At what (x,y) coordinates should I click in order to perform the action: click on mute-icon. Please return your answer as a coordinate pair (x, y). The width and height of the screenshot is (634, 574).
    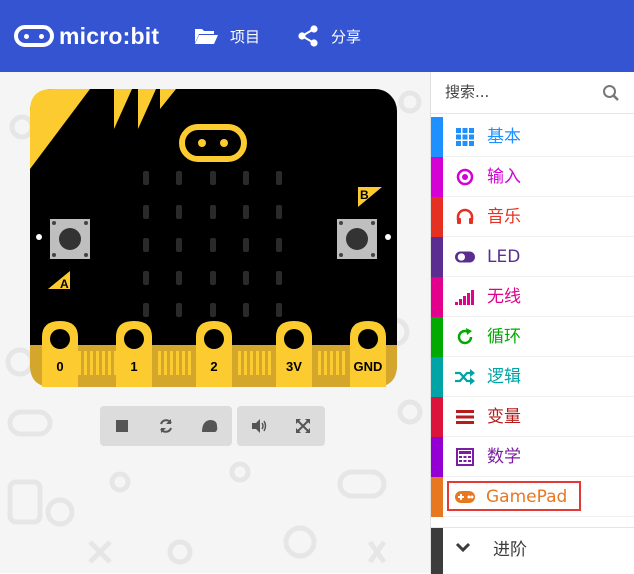
    Looking at the image, I should click on (259, 426).